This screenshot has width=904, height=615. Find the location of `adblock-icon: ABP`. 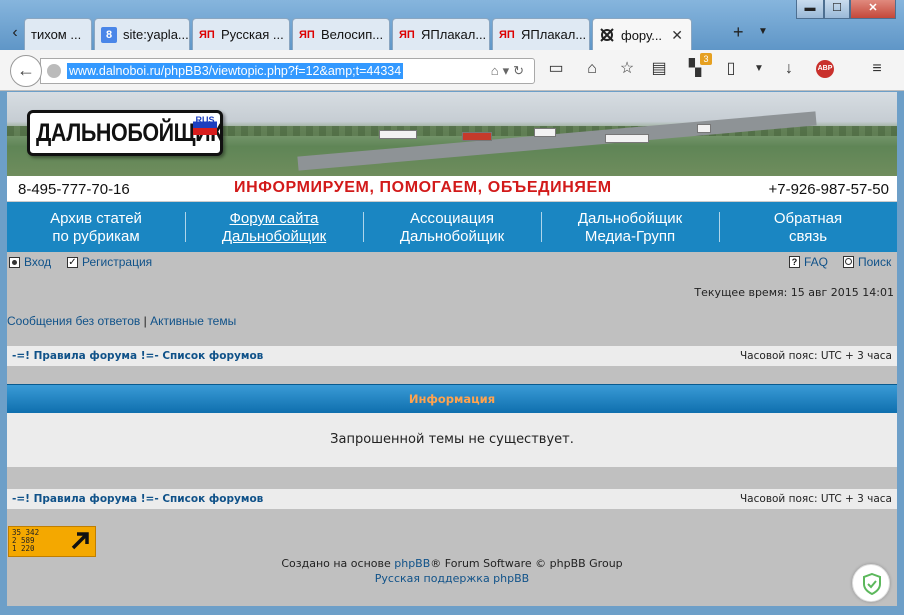

adblock-icon: ABP is located at coordinates (825, 69).